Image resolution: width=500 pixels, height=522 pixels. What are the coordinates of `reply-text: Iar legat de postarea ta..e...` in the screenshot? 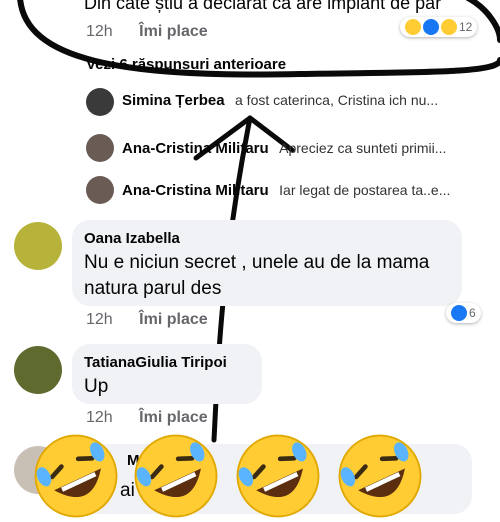 It's located at (365, 190).